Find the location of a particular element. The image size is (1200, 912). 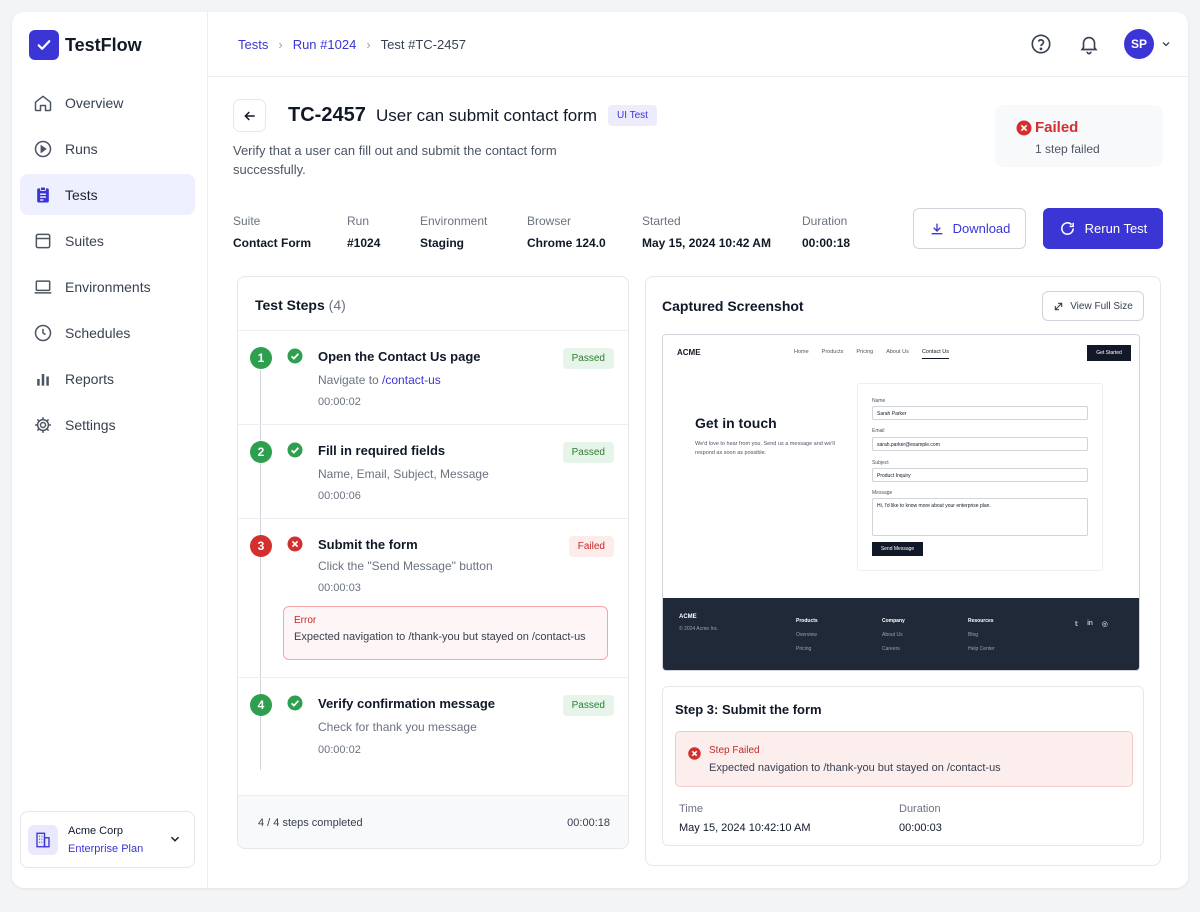

mock-input: sarah.parker@example.com is located at coordinates (980, 444).